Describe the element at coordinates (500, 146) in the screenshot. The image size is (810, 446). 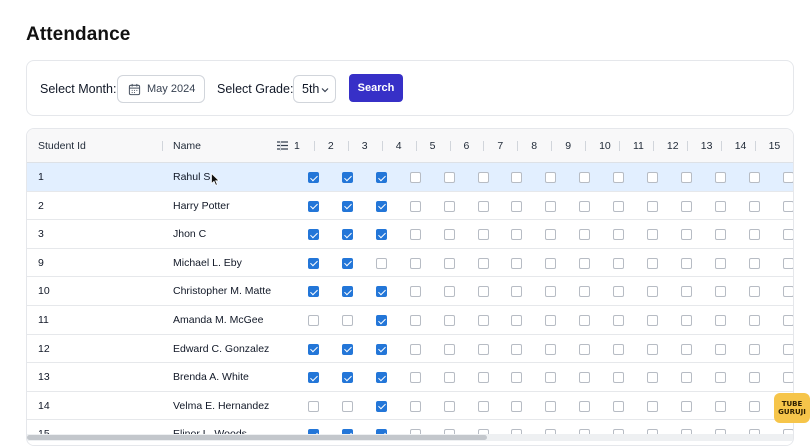
I see `header-day-7: 7` at that location.